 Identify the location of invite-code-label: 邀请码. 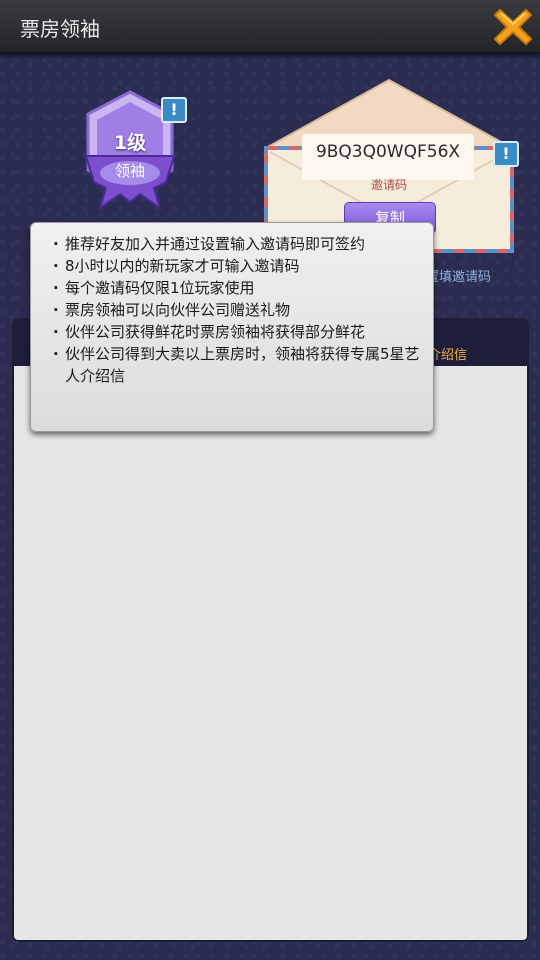
(388, 185).